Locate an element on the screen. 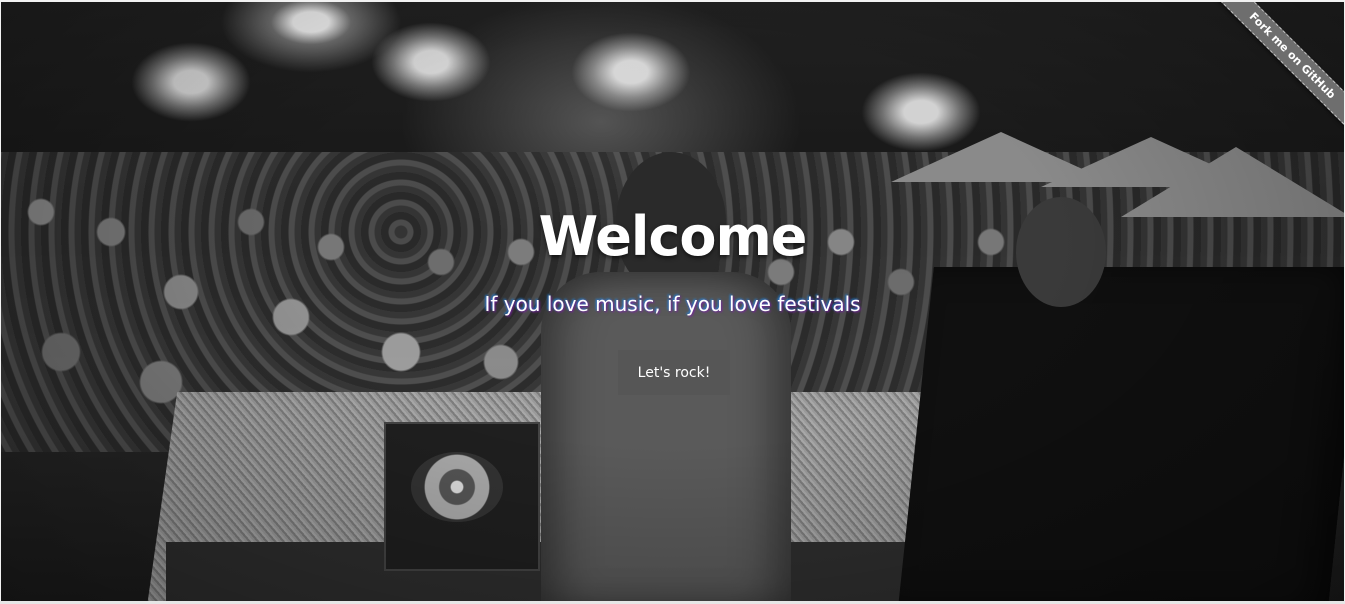 The height and width of the screenshot is (604, 1345). fork-me-on-github-link: Fork me on GitHub is located at coordinates (1278, 69).